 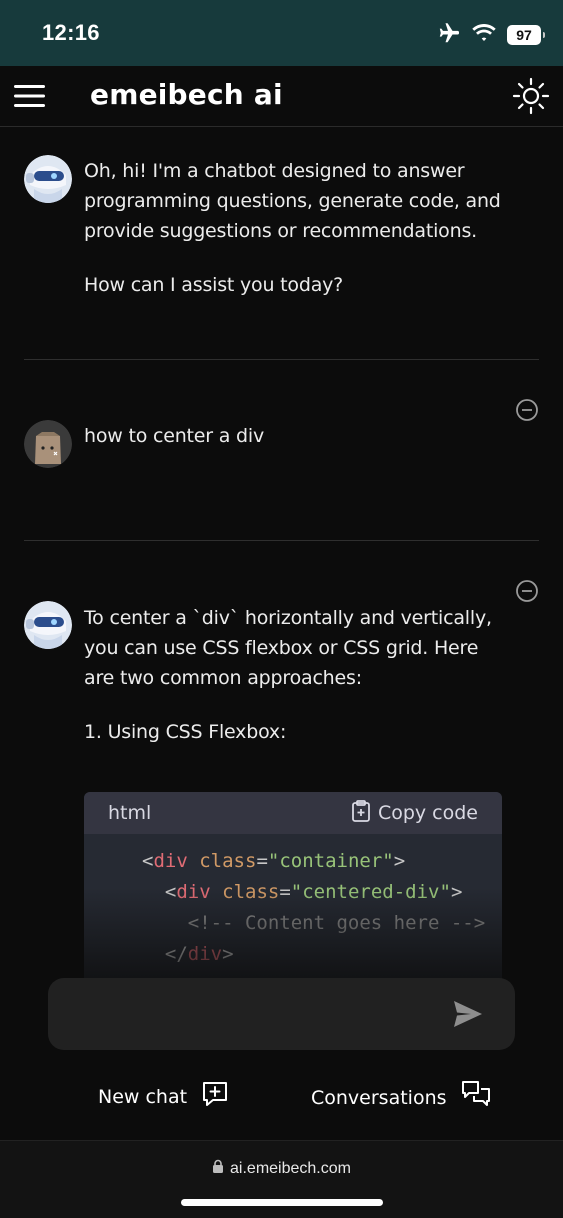 What do you see at coordinates (281, 1179) in the screenshot?
I see `browser-url-bar: ai.emeibech.com` at bounding box center [281, 1179].